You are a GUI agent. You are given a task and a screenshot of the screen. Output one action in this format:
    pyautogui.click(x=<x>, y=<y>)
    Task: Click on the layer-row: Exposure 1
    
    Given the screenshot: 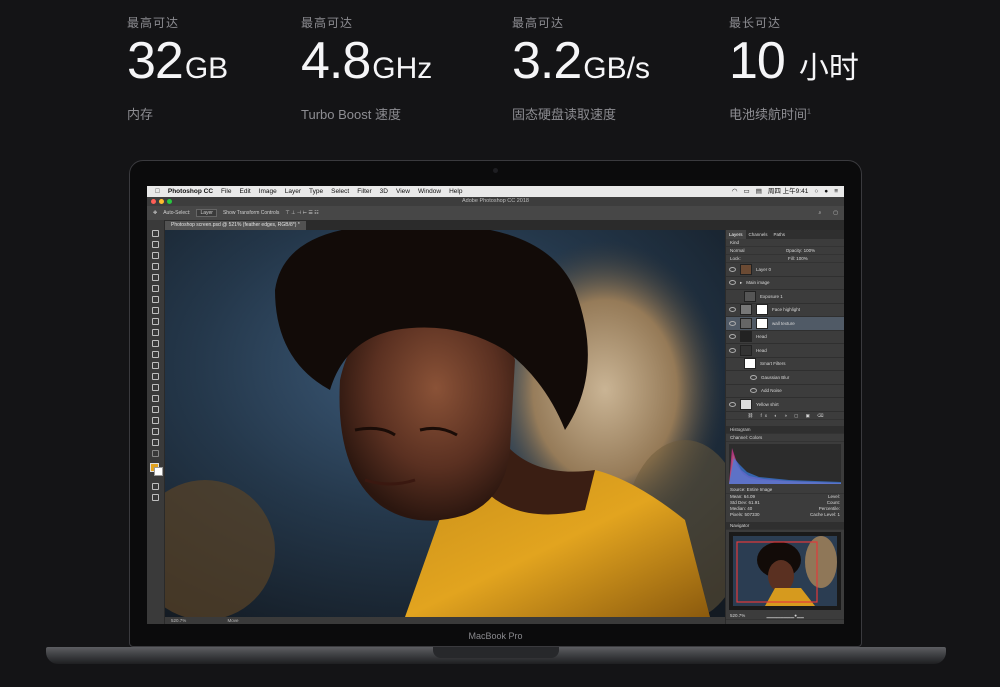 What is the action you would take?
    pyautogui.click(x=785, y=297)
    